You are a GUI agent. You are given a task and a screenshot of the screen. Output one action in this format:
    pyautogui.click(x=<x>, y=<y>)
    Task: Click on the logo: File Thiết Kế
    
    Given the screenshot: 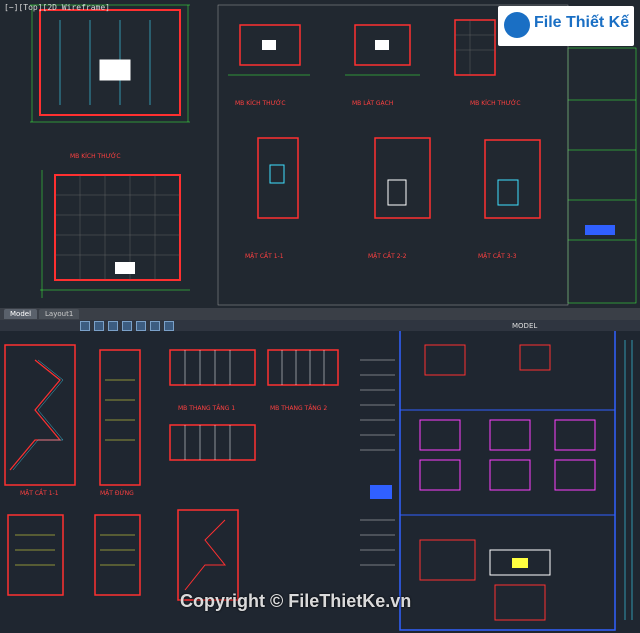 What is the action you would take?
    pyautogui.click(x=566, y=26)
    